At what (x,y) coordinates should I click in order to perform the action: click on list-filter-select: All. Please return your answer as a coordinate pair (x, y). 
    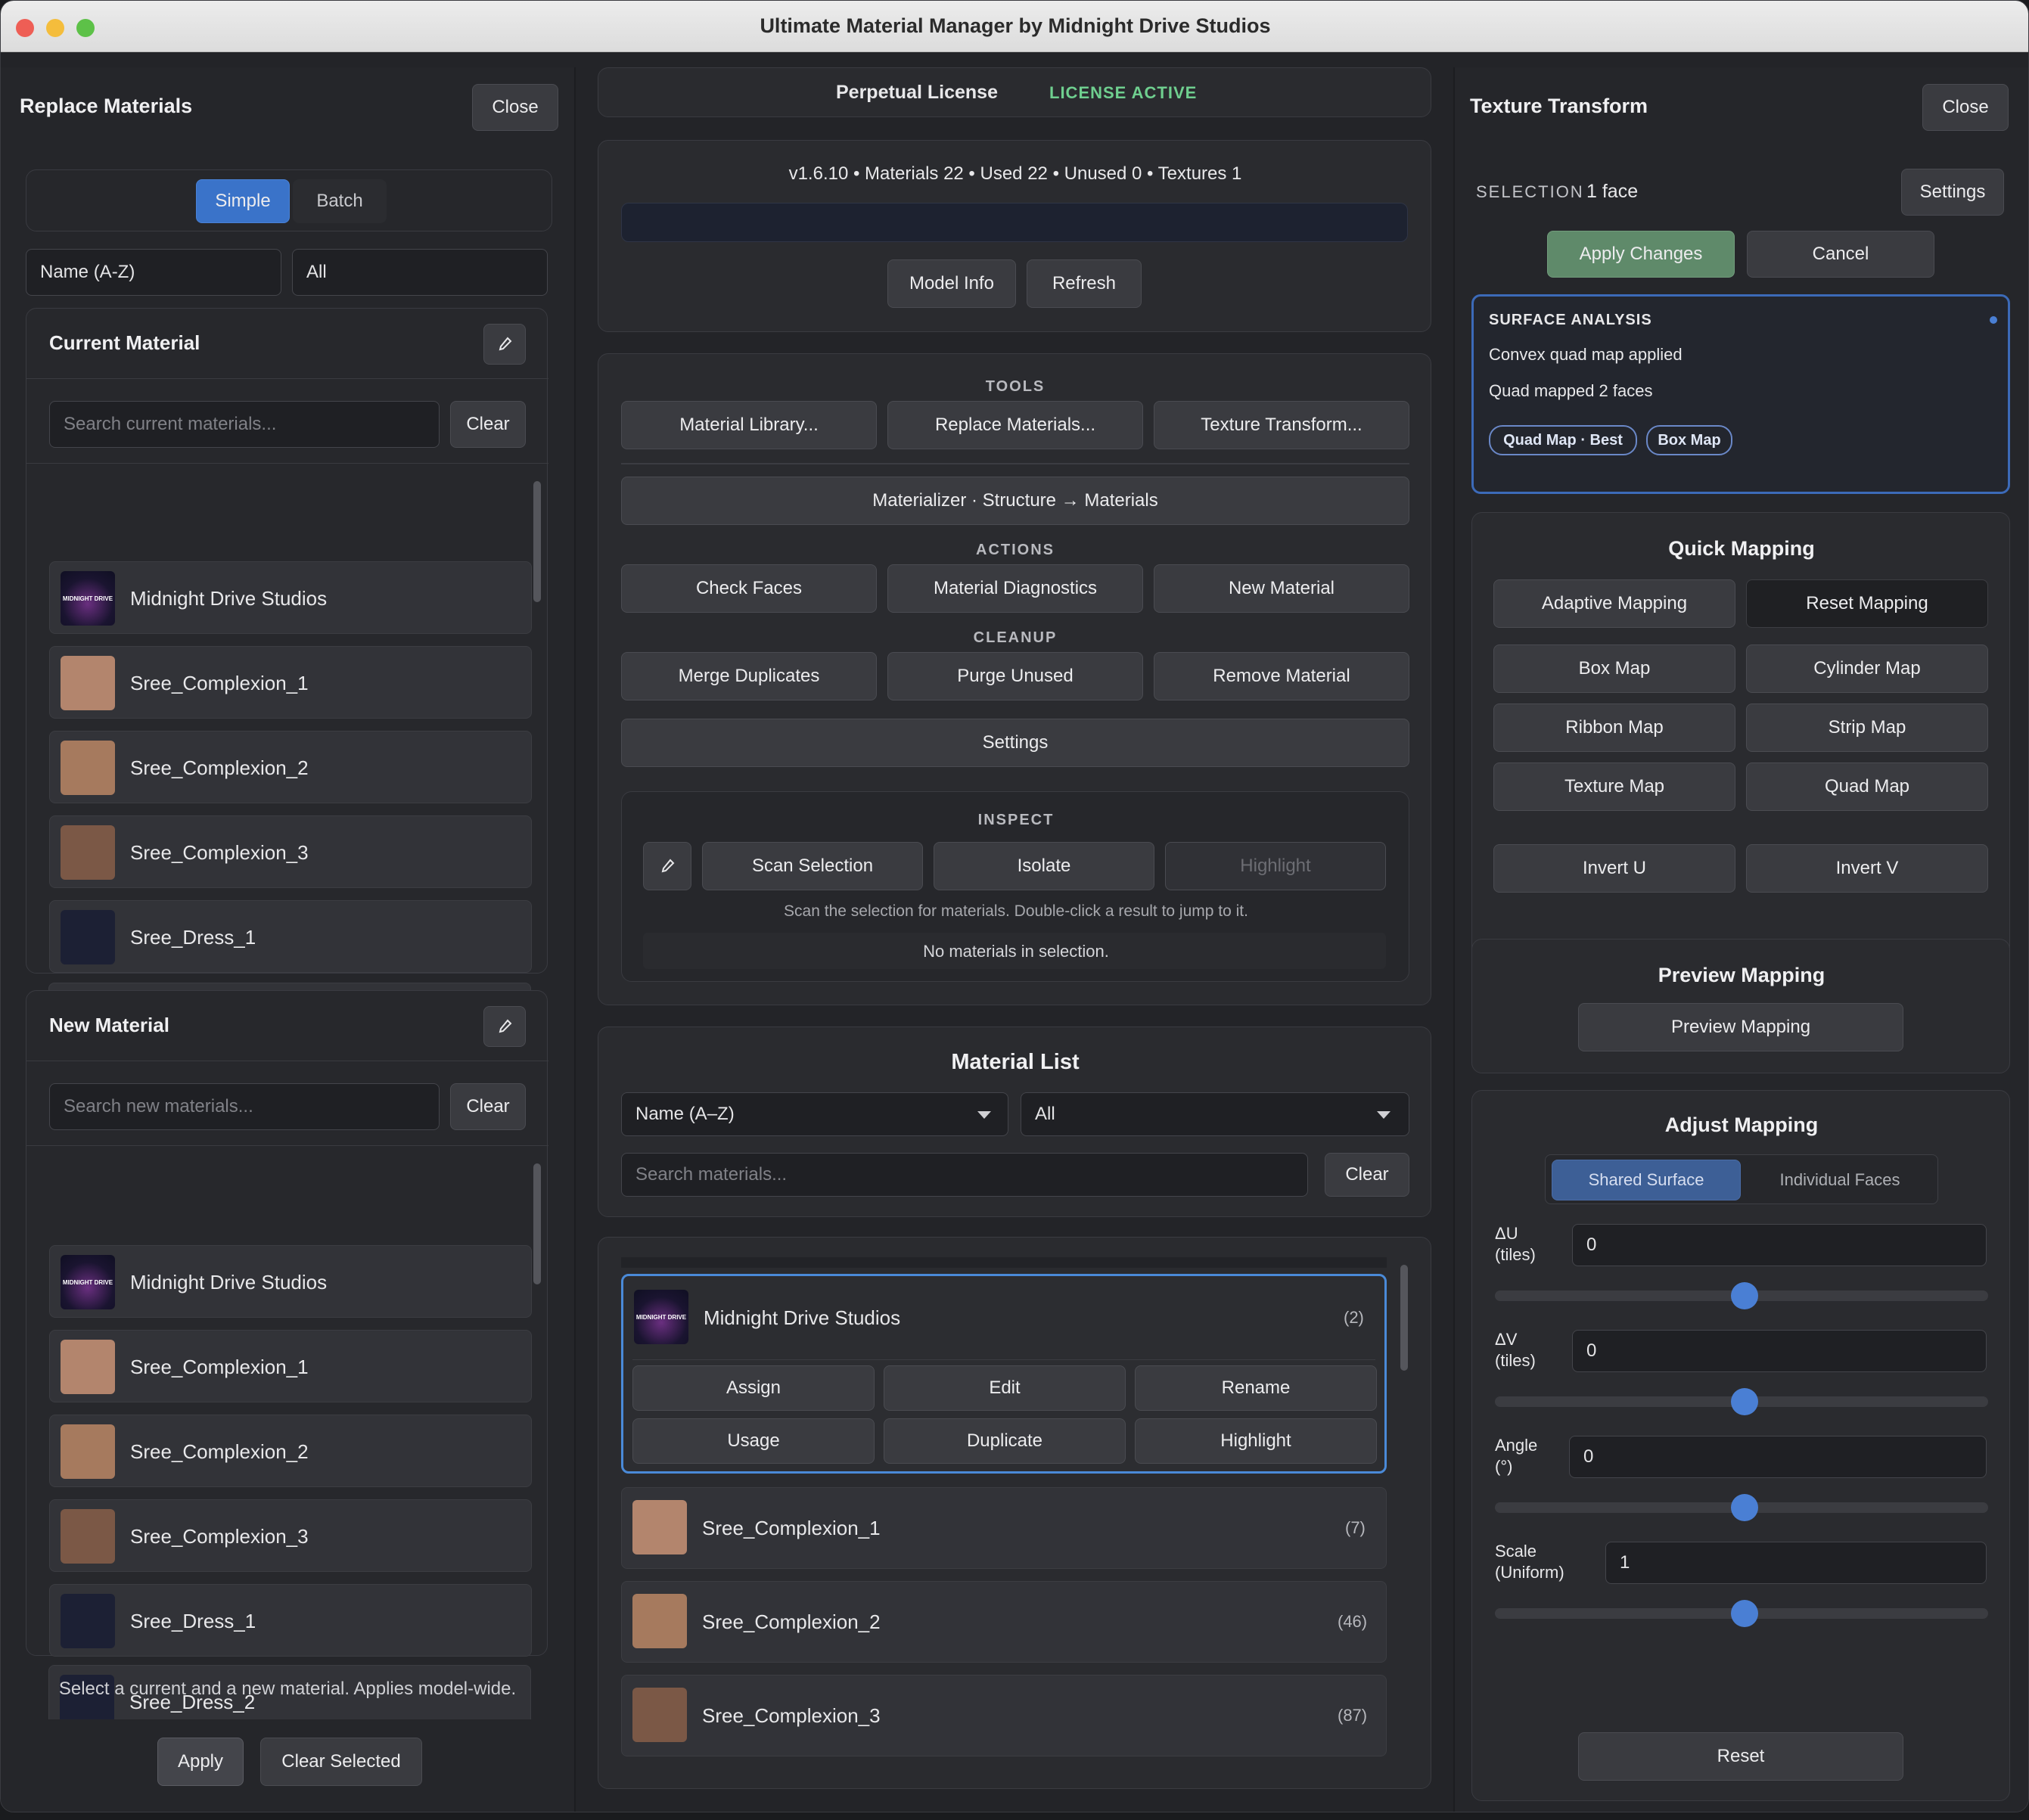
    Looking at the image, I should click on (1215, 1114).